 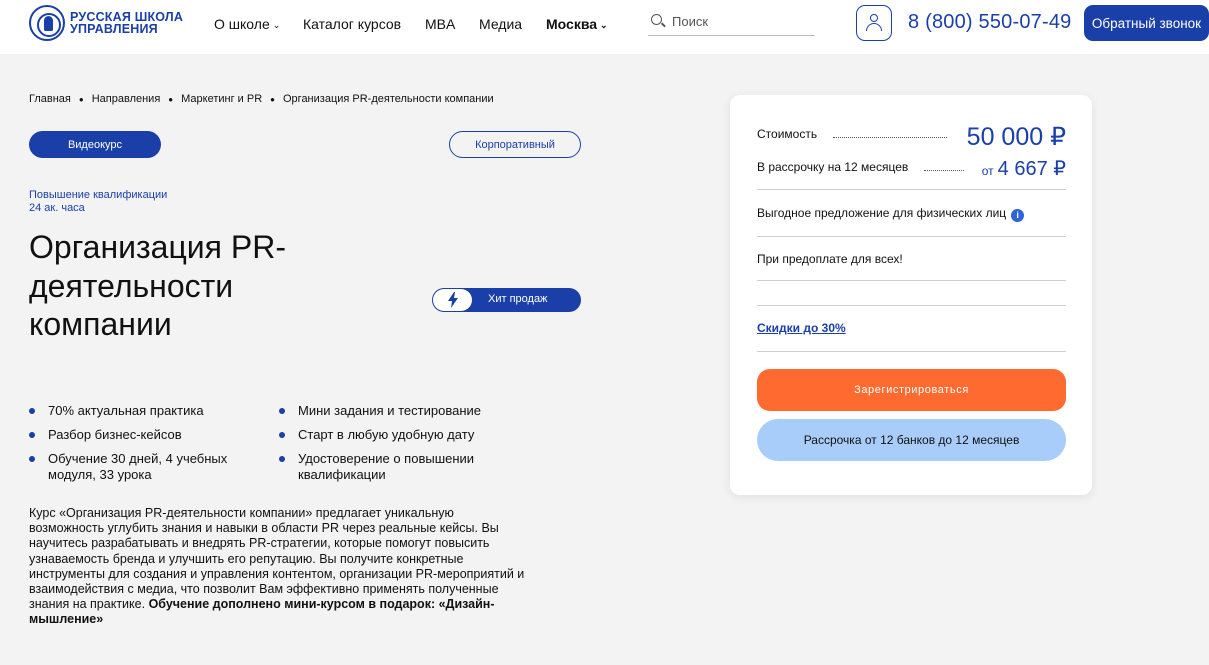 What do you see at coordinates (399, 435) in the screenshot?
I see `list-item: Старт в любую удобную дату` at bounding box center [399, 435].